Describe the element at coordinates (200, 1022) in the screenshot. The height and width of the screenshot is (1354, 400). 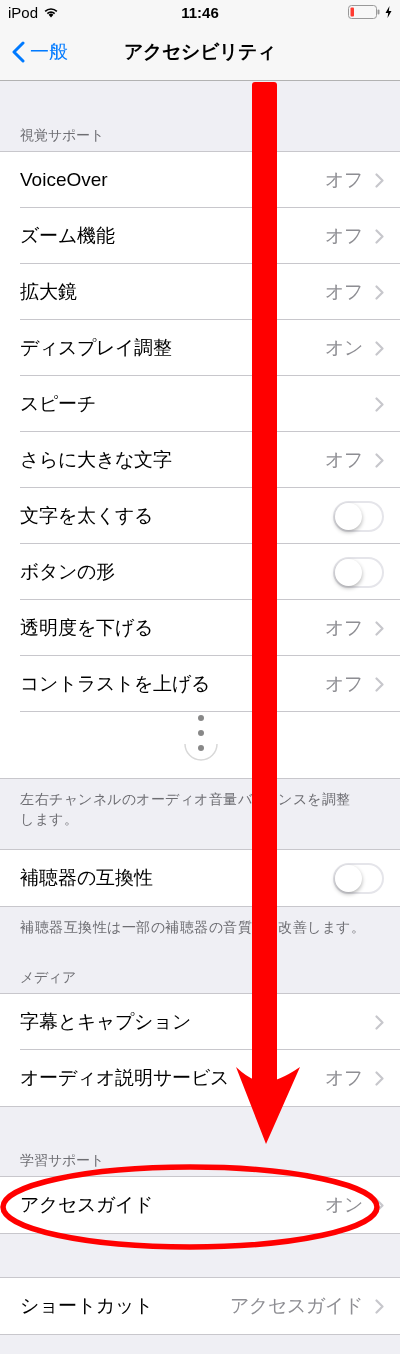
I see `settings-row: 字幕とキャプション` at that location.